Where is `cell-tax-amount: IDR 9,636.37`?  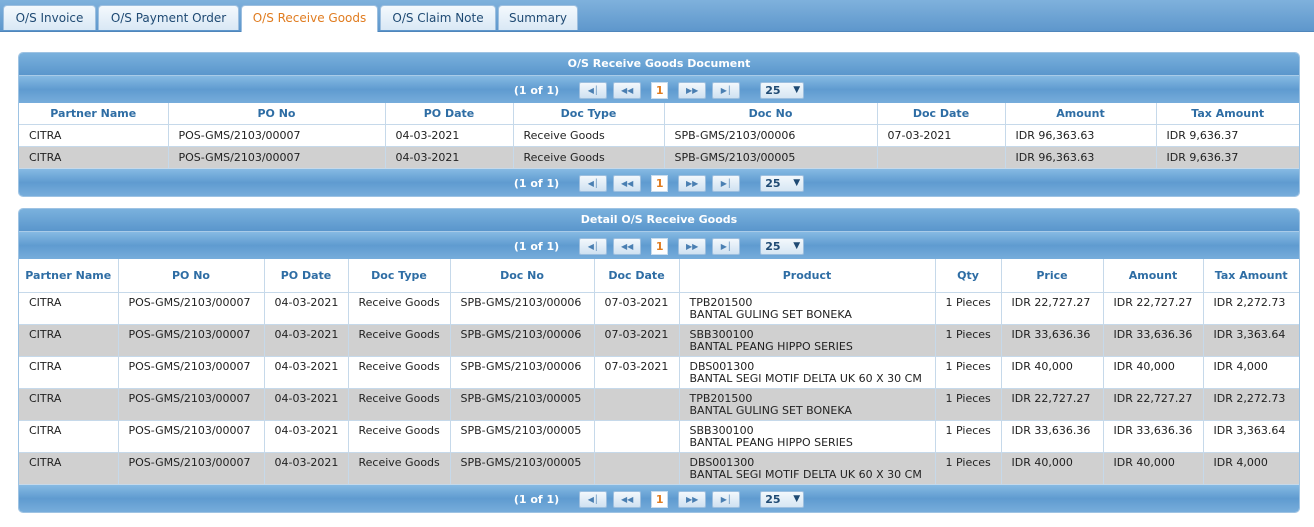
cell-tax-amount: IDR 9,636.37 is located at coordinates (1227, 157).